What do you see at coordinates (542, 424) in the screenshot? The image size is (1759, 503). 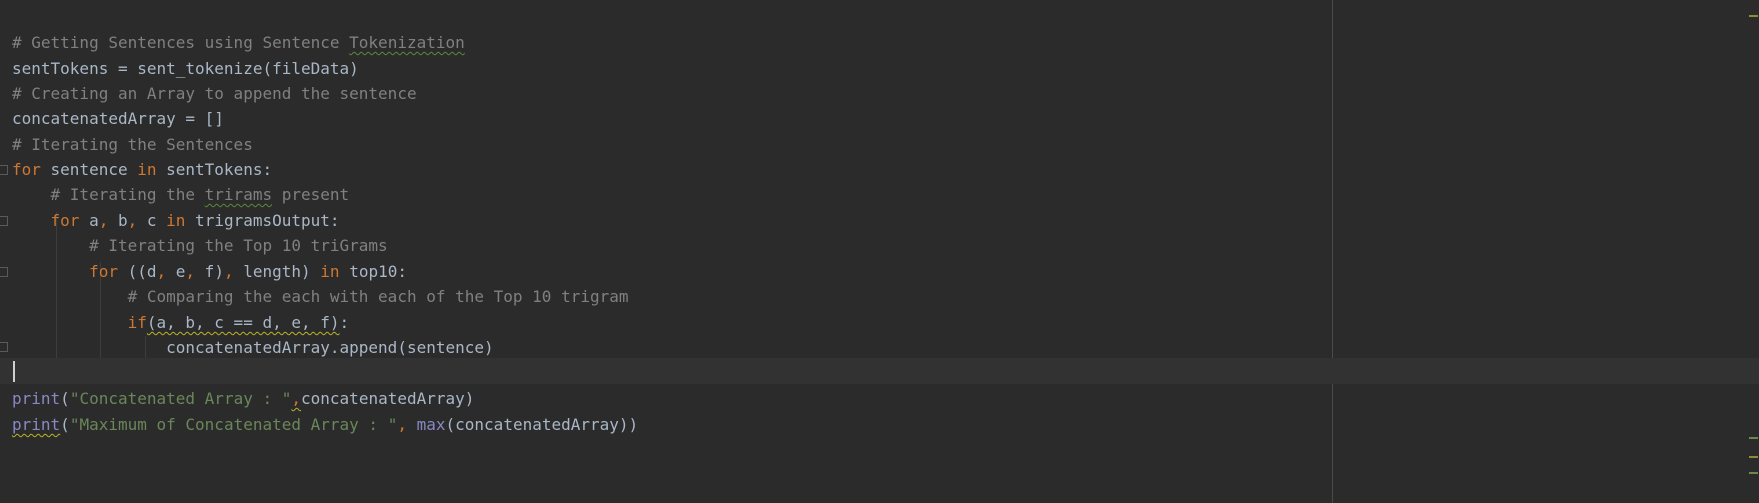 I see `code-text: (concatenatedArray))` at bounding box center [542, 424].